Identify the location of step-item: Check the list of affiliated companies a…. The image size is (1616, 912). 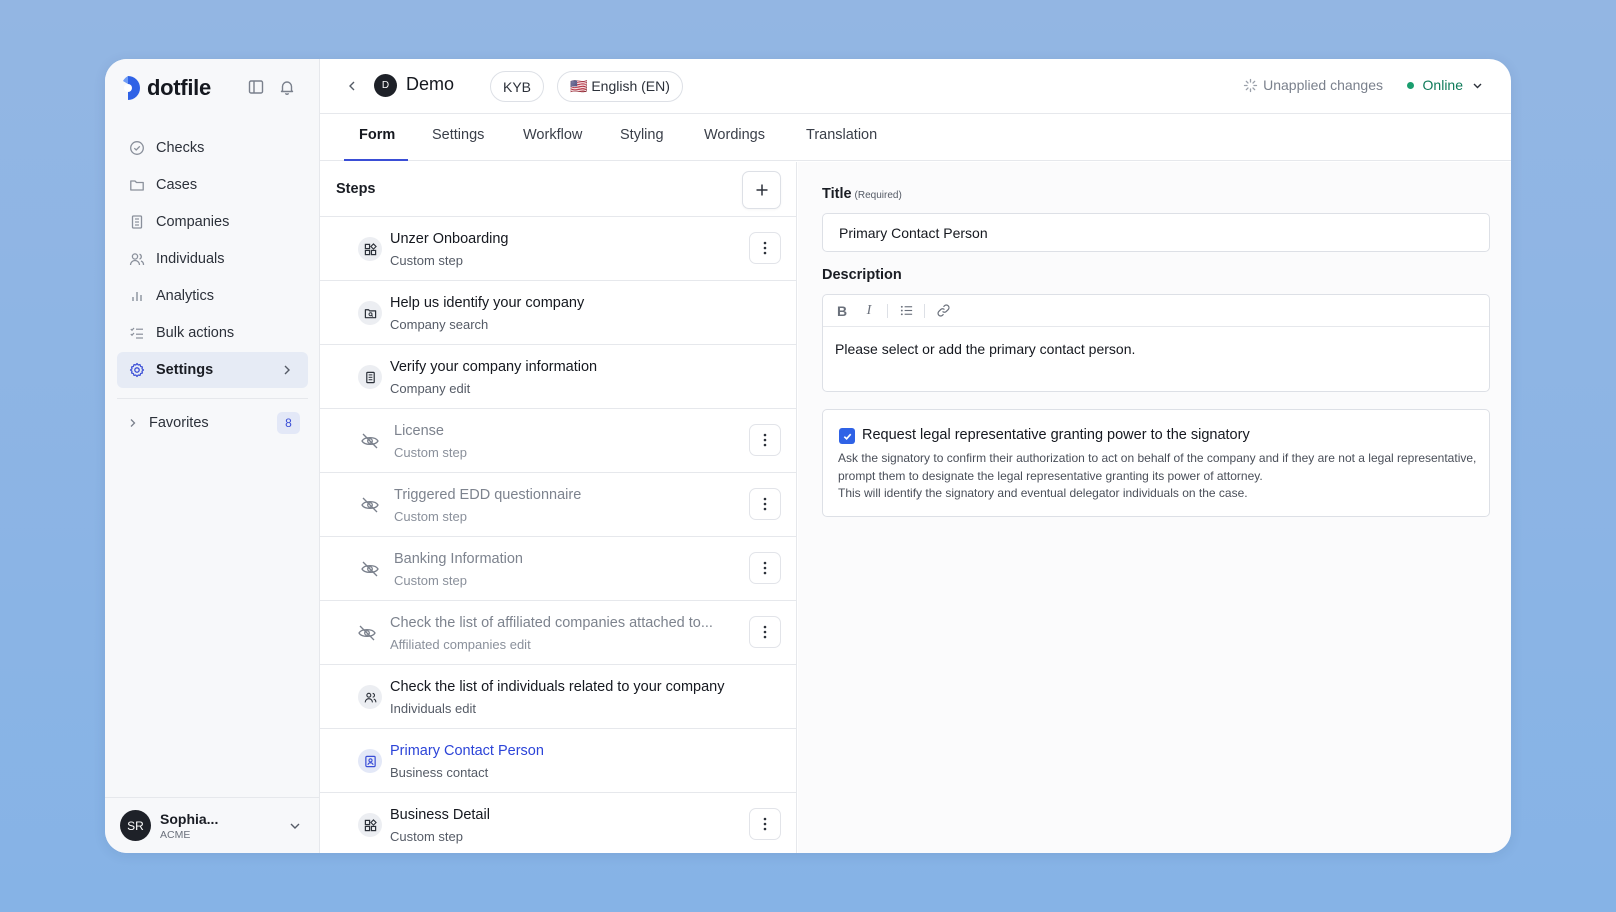
(558, 633).